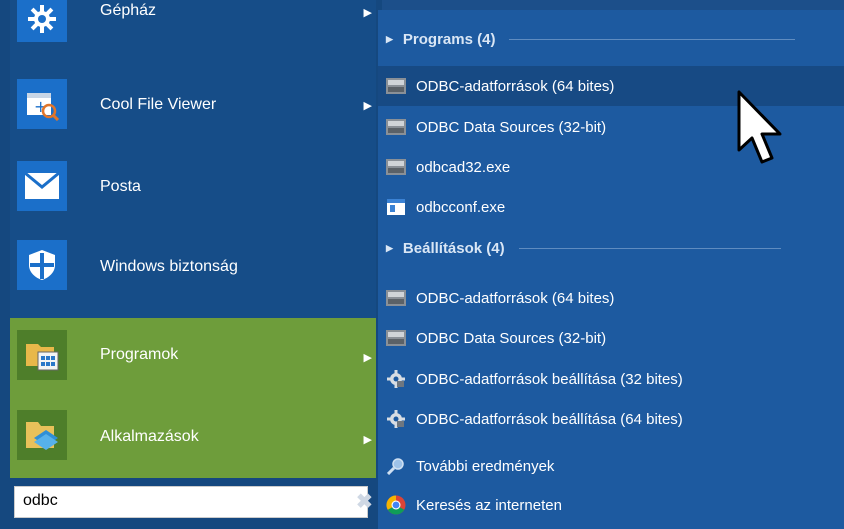 The width and height of the screenshot is (844, 529). What do you see at coordinates (42, 21) in the screenshot?
I see `gear-icon` at bounding box center [42, 21].